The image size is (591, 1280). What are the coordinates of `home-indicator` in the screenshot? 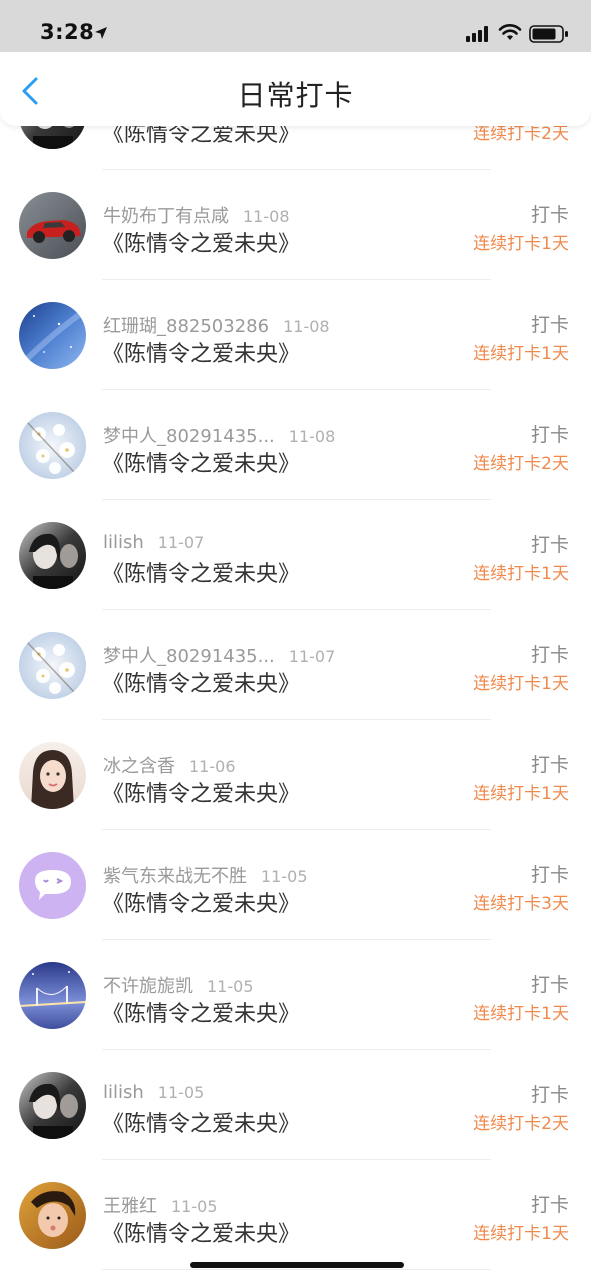 It's located at (297, 1265).